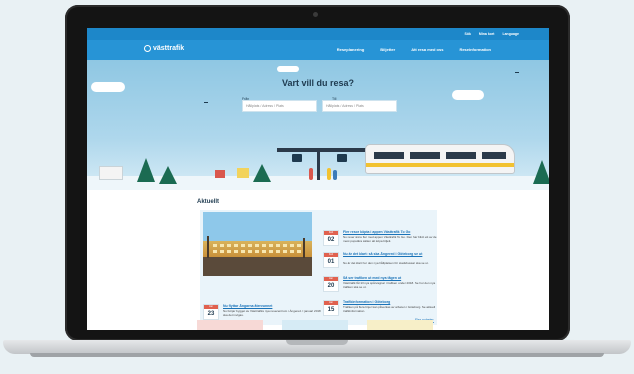  I want to click on news-day: 01, so click(331, 262).